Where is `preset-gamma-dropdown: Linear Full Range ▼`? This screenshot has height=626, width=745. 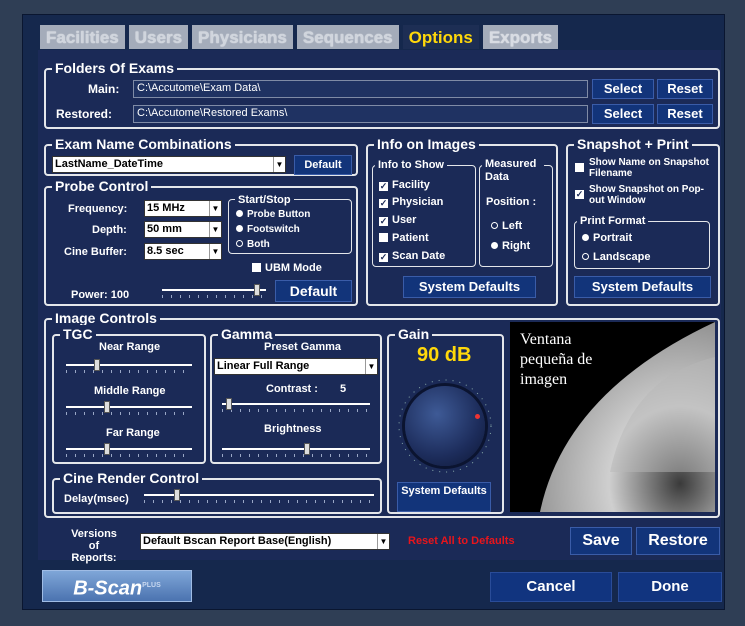
preset-gamma-dropdown: Linear Full Range ▼ is located at coordinates (296, 366).